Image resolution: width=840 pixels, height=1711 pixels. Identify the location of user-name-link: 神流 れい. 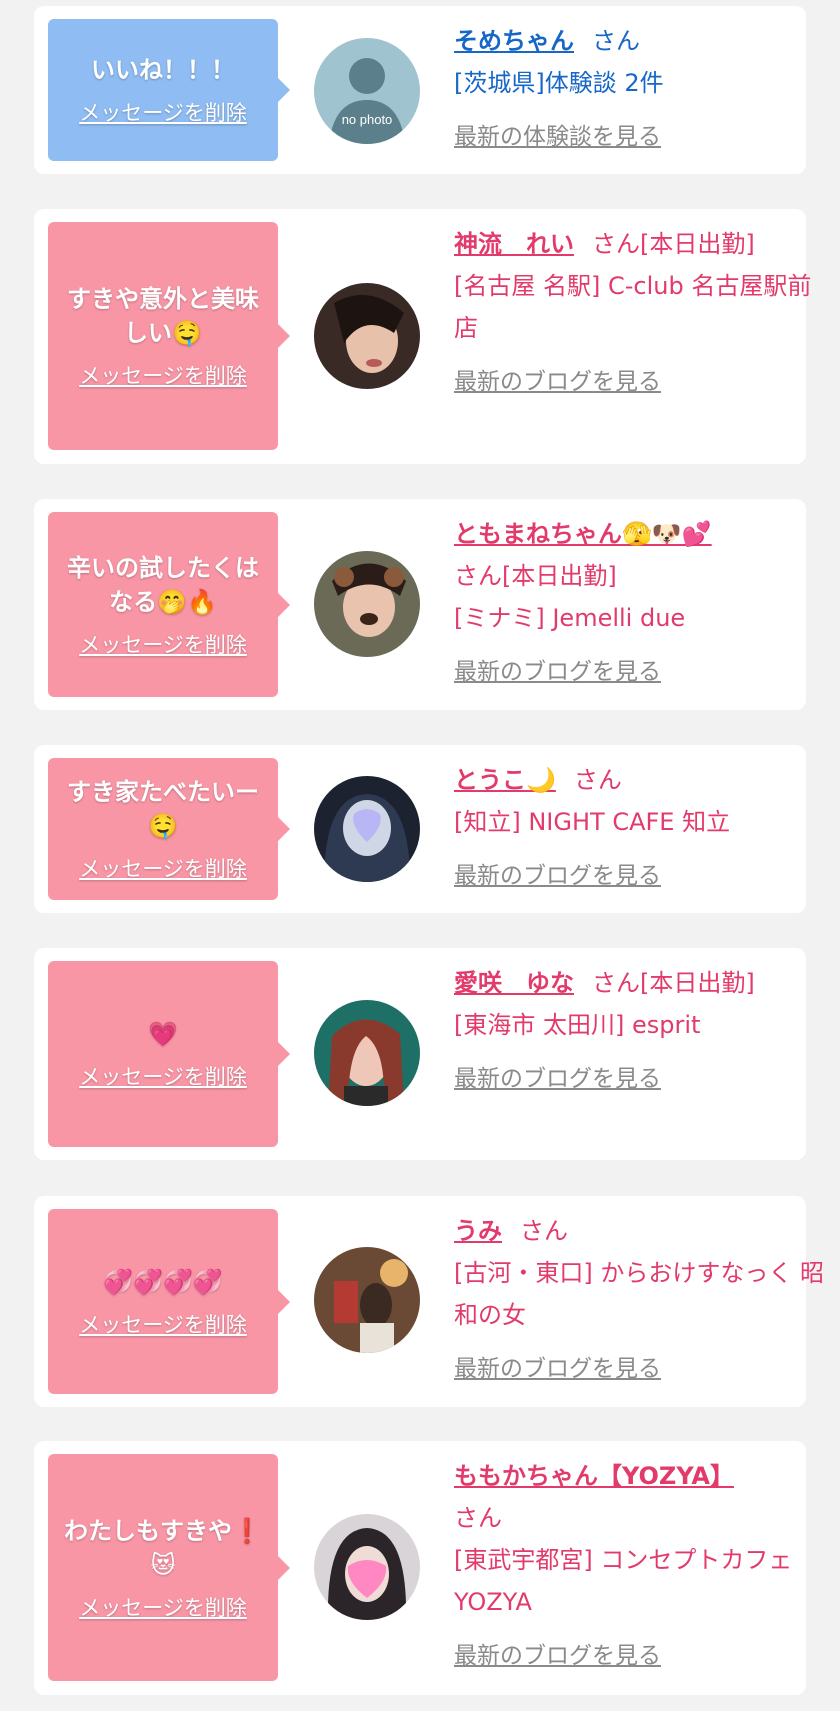
(514, 244).